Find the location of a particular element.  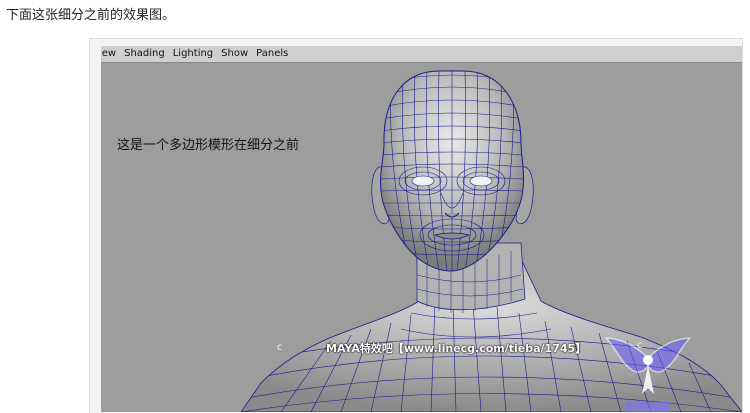

right-eye is located at coordinates (481, 181).